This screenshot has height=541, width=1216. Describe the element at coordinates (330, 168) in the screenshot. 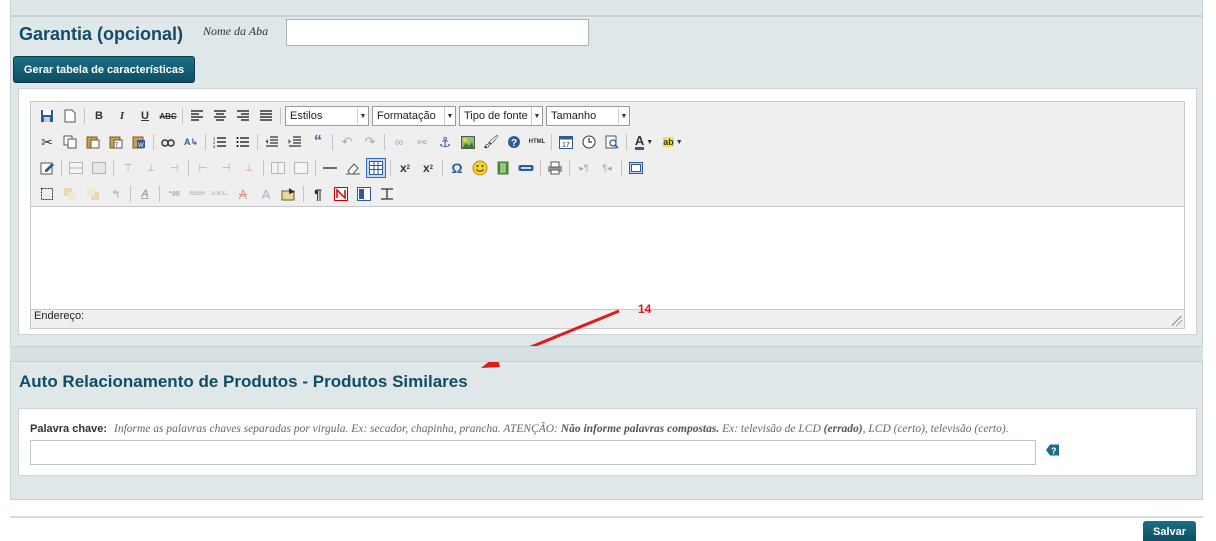

I see `horizontal-rule-icon` at that location.